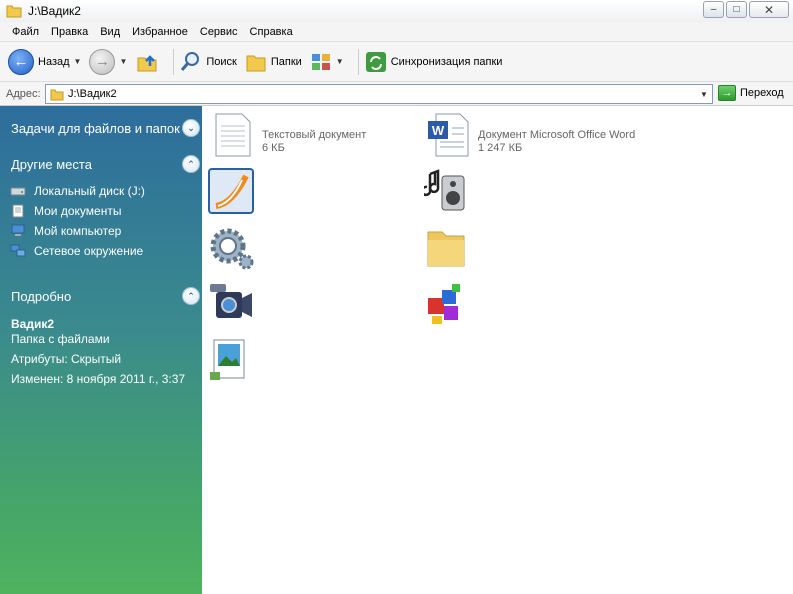 Image resolution: width=793 pixels, height=594 pixels. Describe the element at coordinates (320, 61) in the screenshot. I see `views-icon` at that location.